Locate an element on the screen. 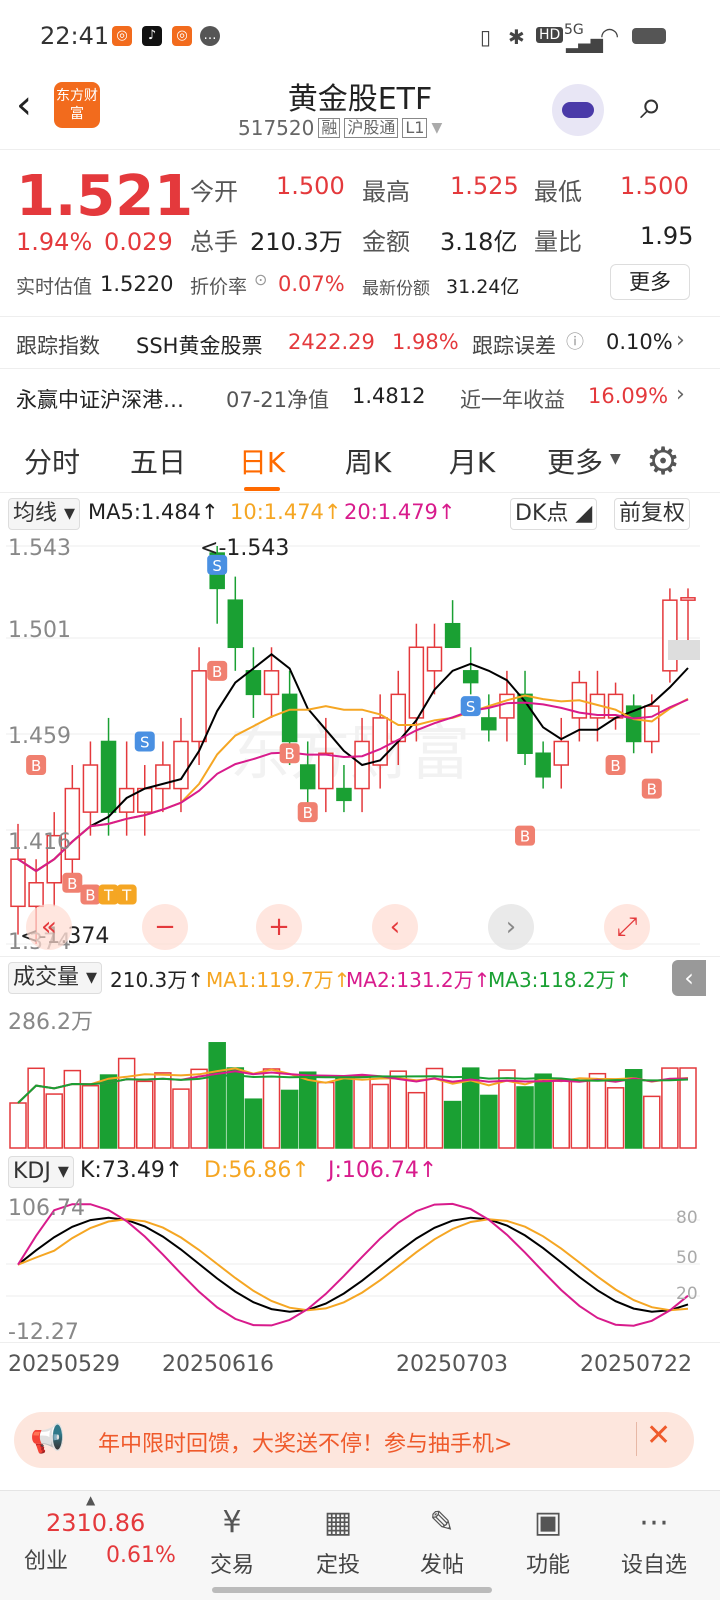  fund-return-value: 16.09% is located at coordinates (628, 396).